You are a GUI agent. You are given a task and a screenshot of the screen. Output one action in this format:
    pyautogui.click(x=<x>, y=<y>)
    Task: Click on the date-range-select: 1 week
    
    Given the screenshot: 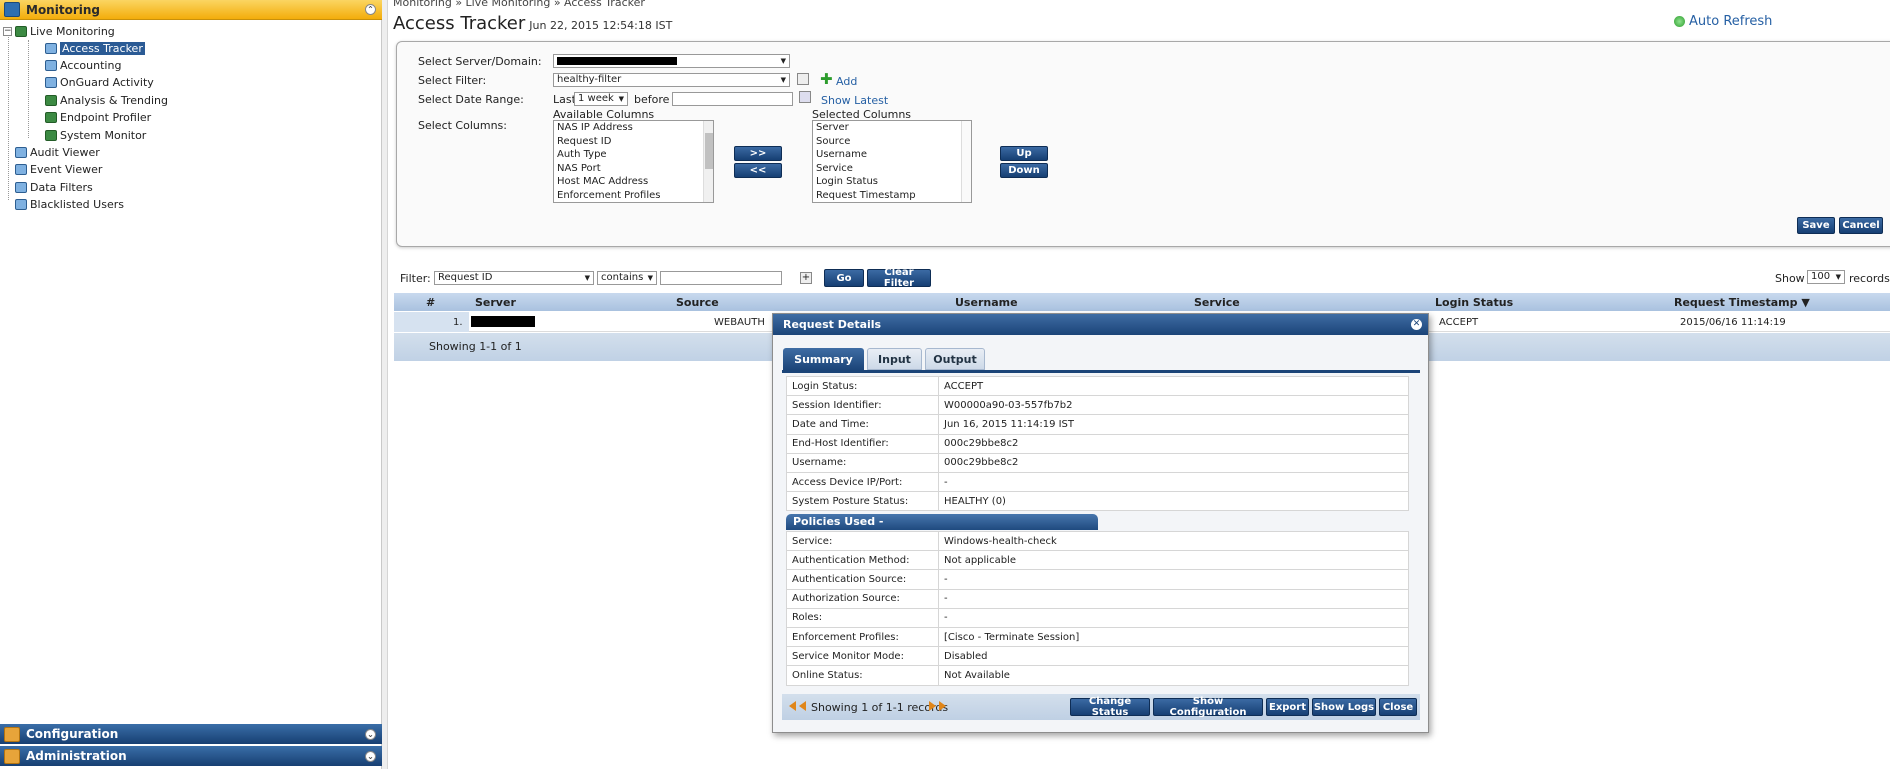 What is the action you would take?
    pyautogui.click(x=601, y=99)
    